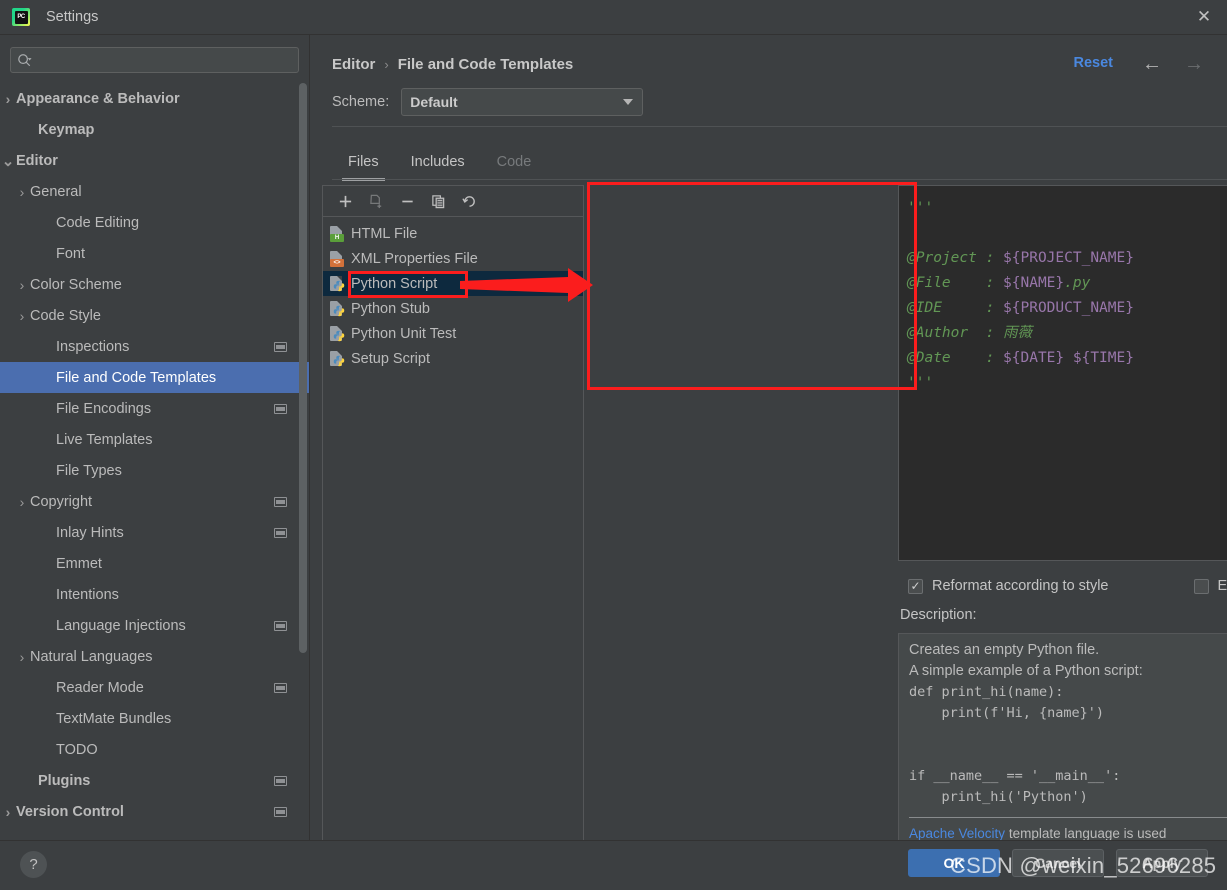 Image resolution: width=1227 pixels, height=890 pixels. Describe the element at coordinates (33, 864) in the screenshot. I see `help-button: ?` at that location.